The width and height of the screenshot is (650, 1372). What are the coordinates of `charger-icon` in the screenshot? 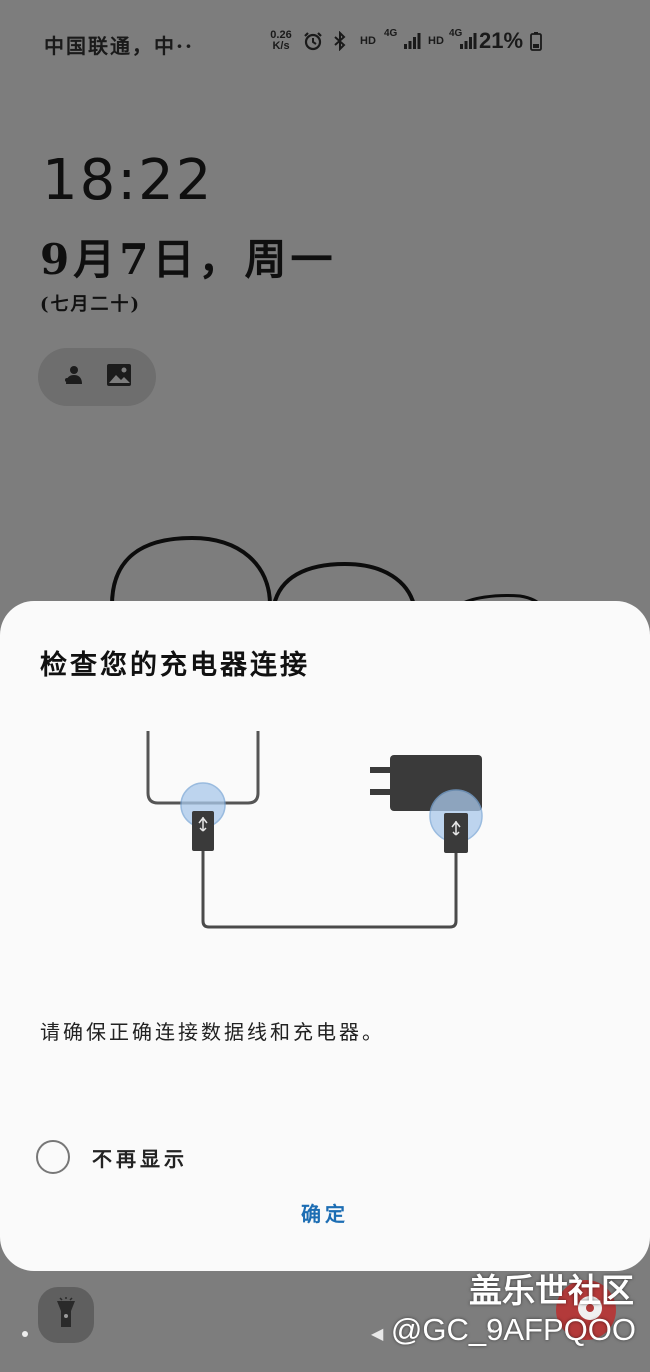 It's located at (426, 804).